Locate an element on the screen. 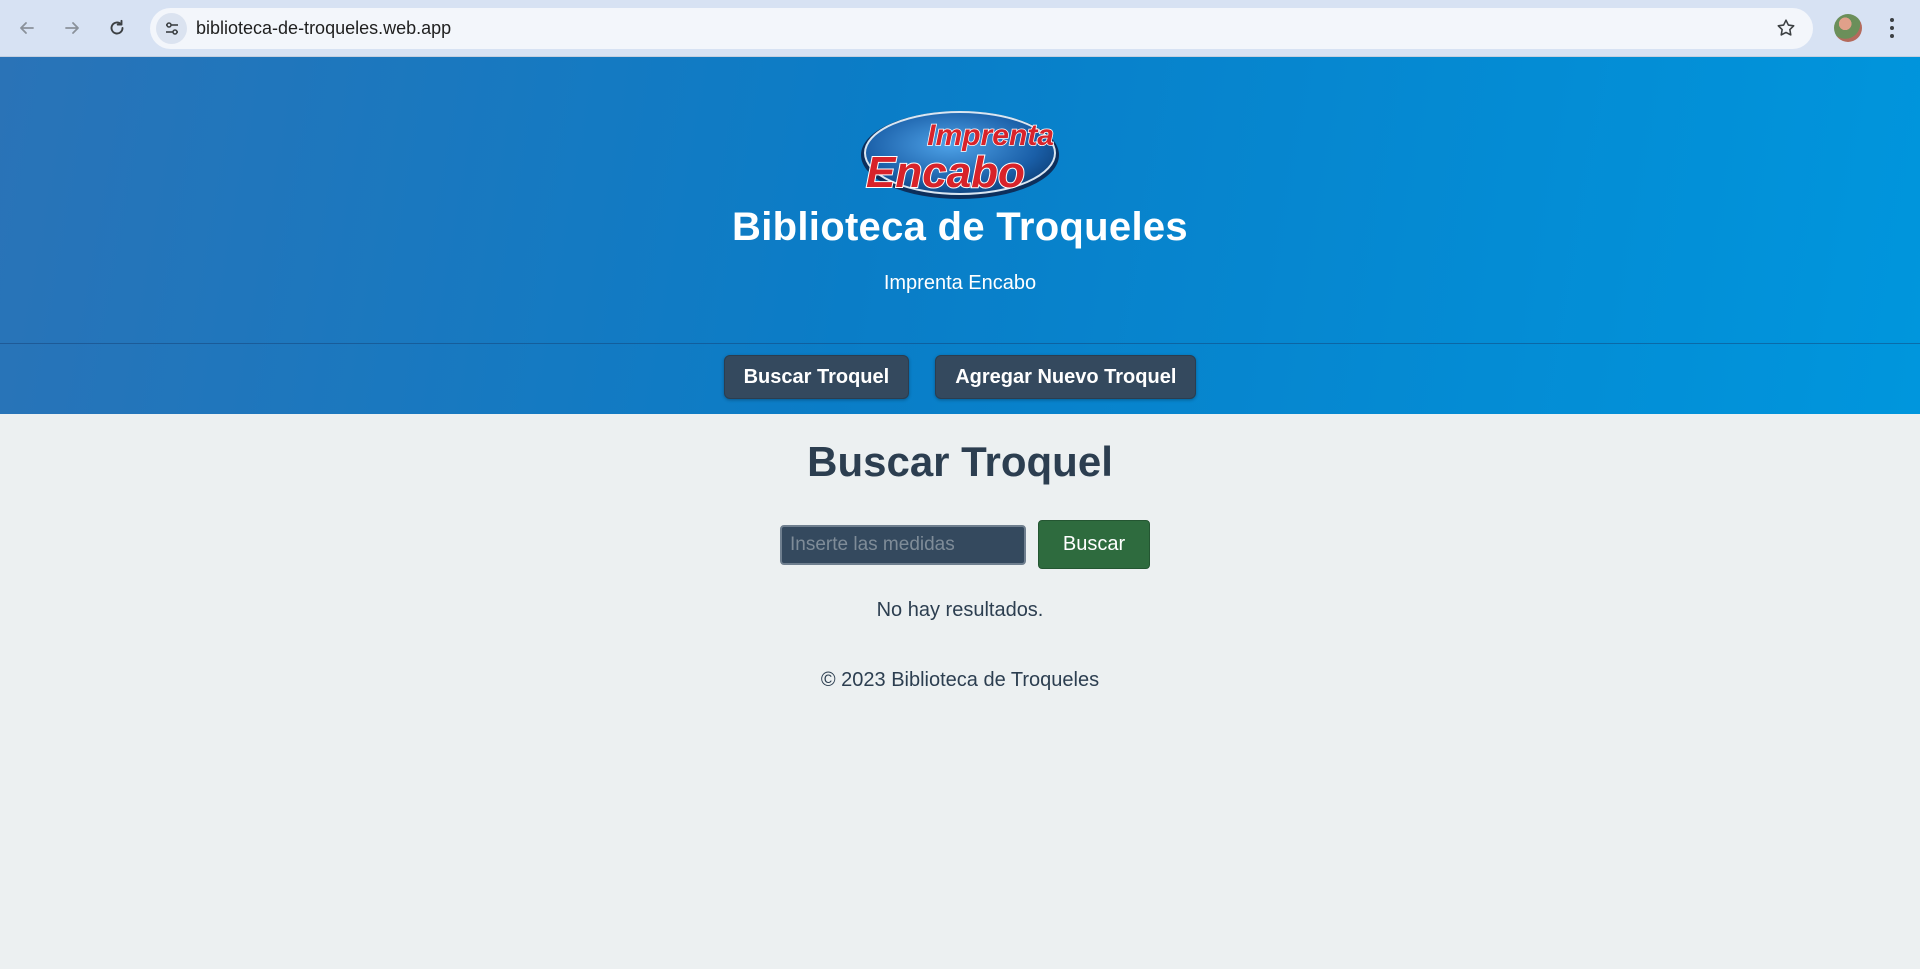 The image size is (1920, 969). search-button: Buscar is located at coordinates (1094, 544).